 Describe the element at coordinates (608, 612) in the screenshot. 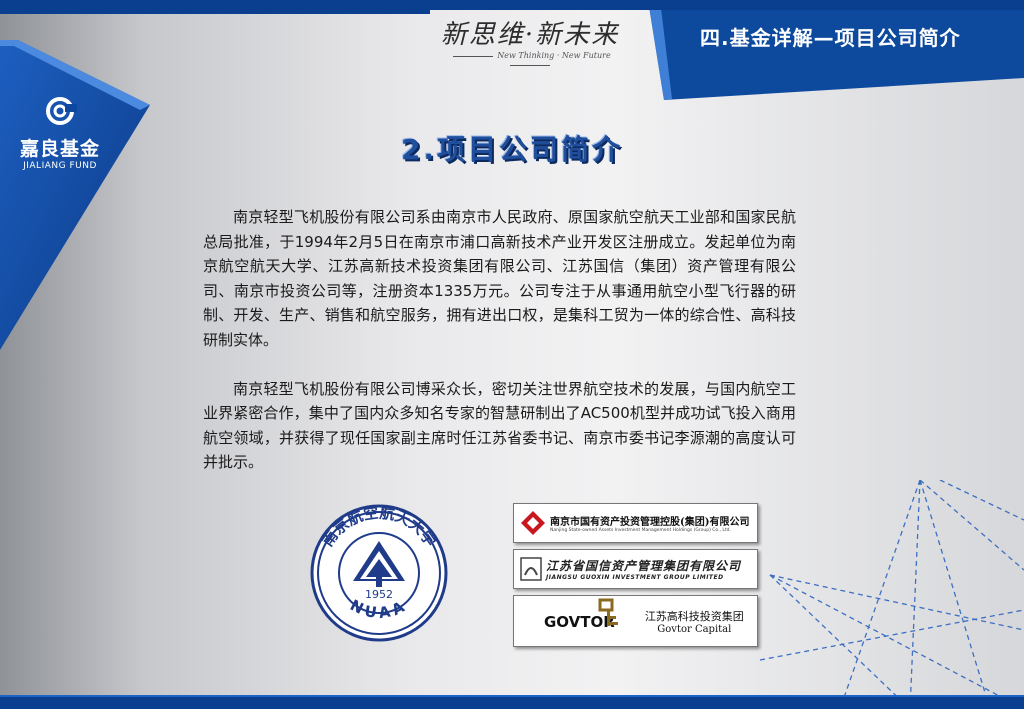

I see `govtor-key-icon` at that location.